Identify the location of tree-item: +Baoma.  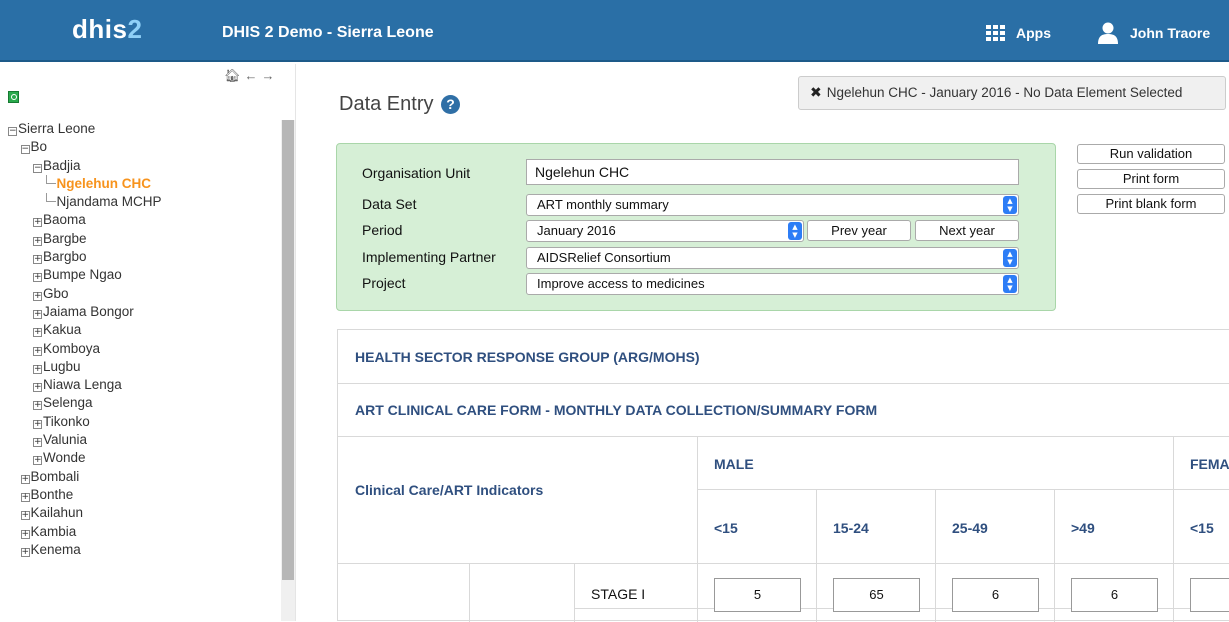
(141, 220).